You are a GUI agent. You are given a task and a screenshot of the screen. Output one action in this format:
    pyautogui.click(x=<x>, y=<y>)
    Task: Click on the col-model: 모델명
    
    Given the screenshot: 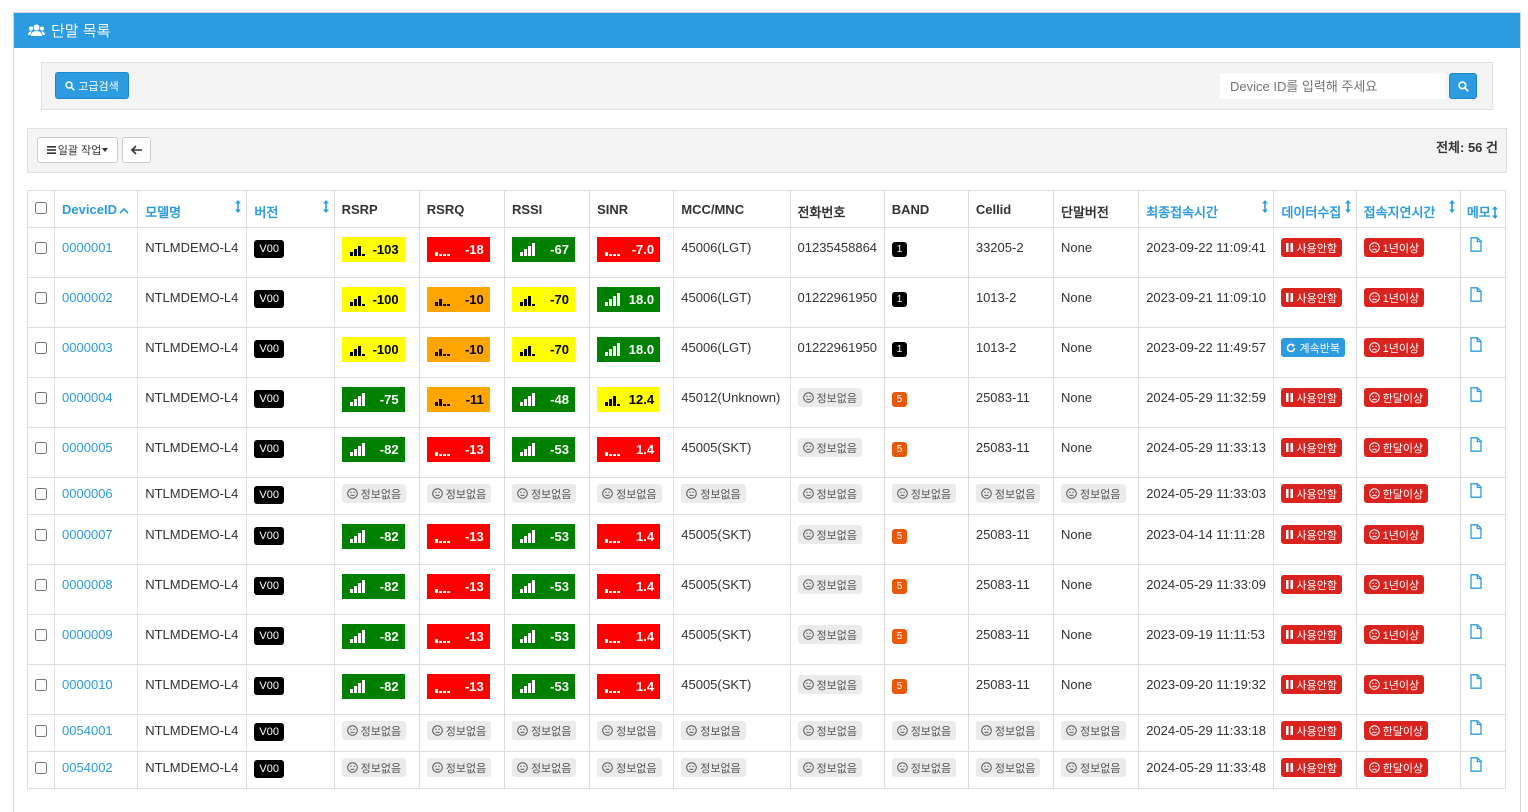 What is the action you would take?
    pyautogui.click(x=192, y=209)
    